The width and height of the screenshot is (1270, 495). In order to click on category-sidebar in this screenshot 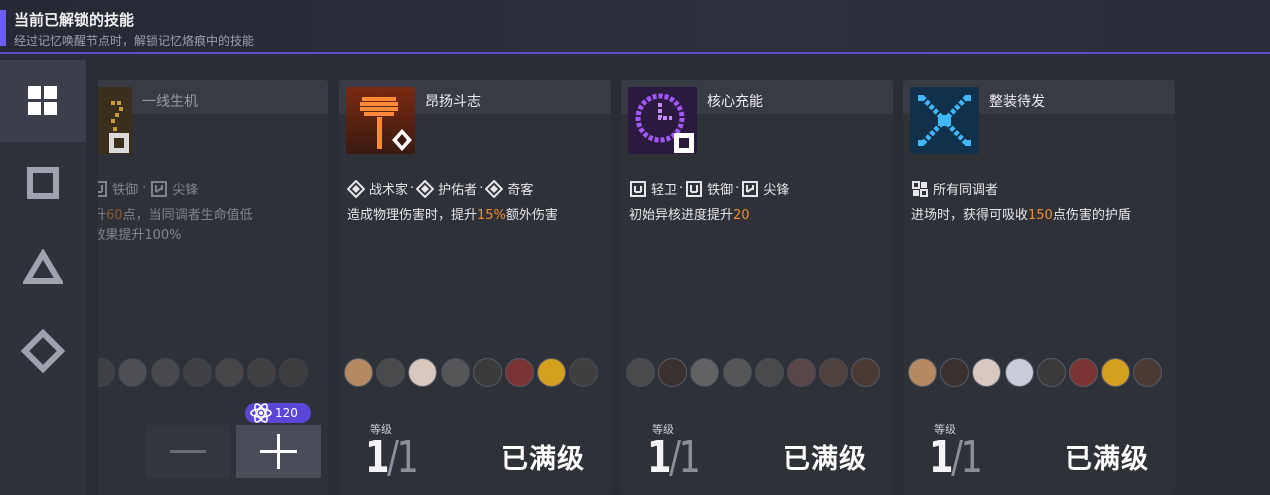, I will do `click(43, 277)`.